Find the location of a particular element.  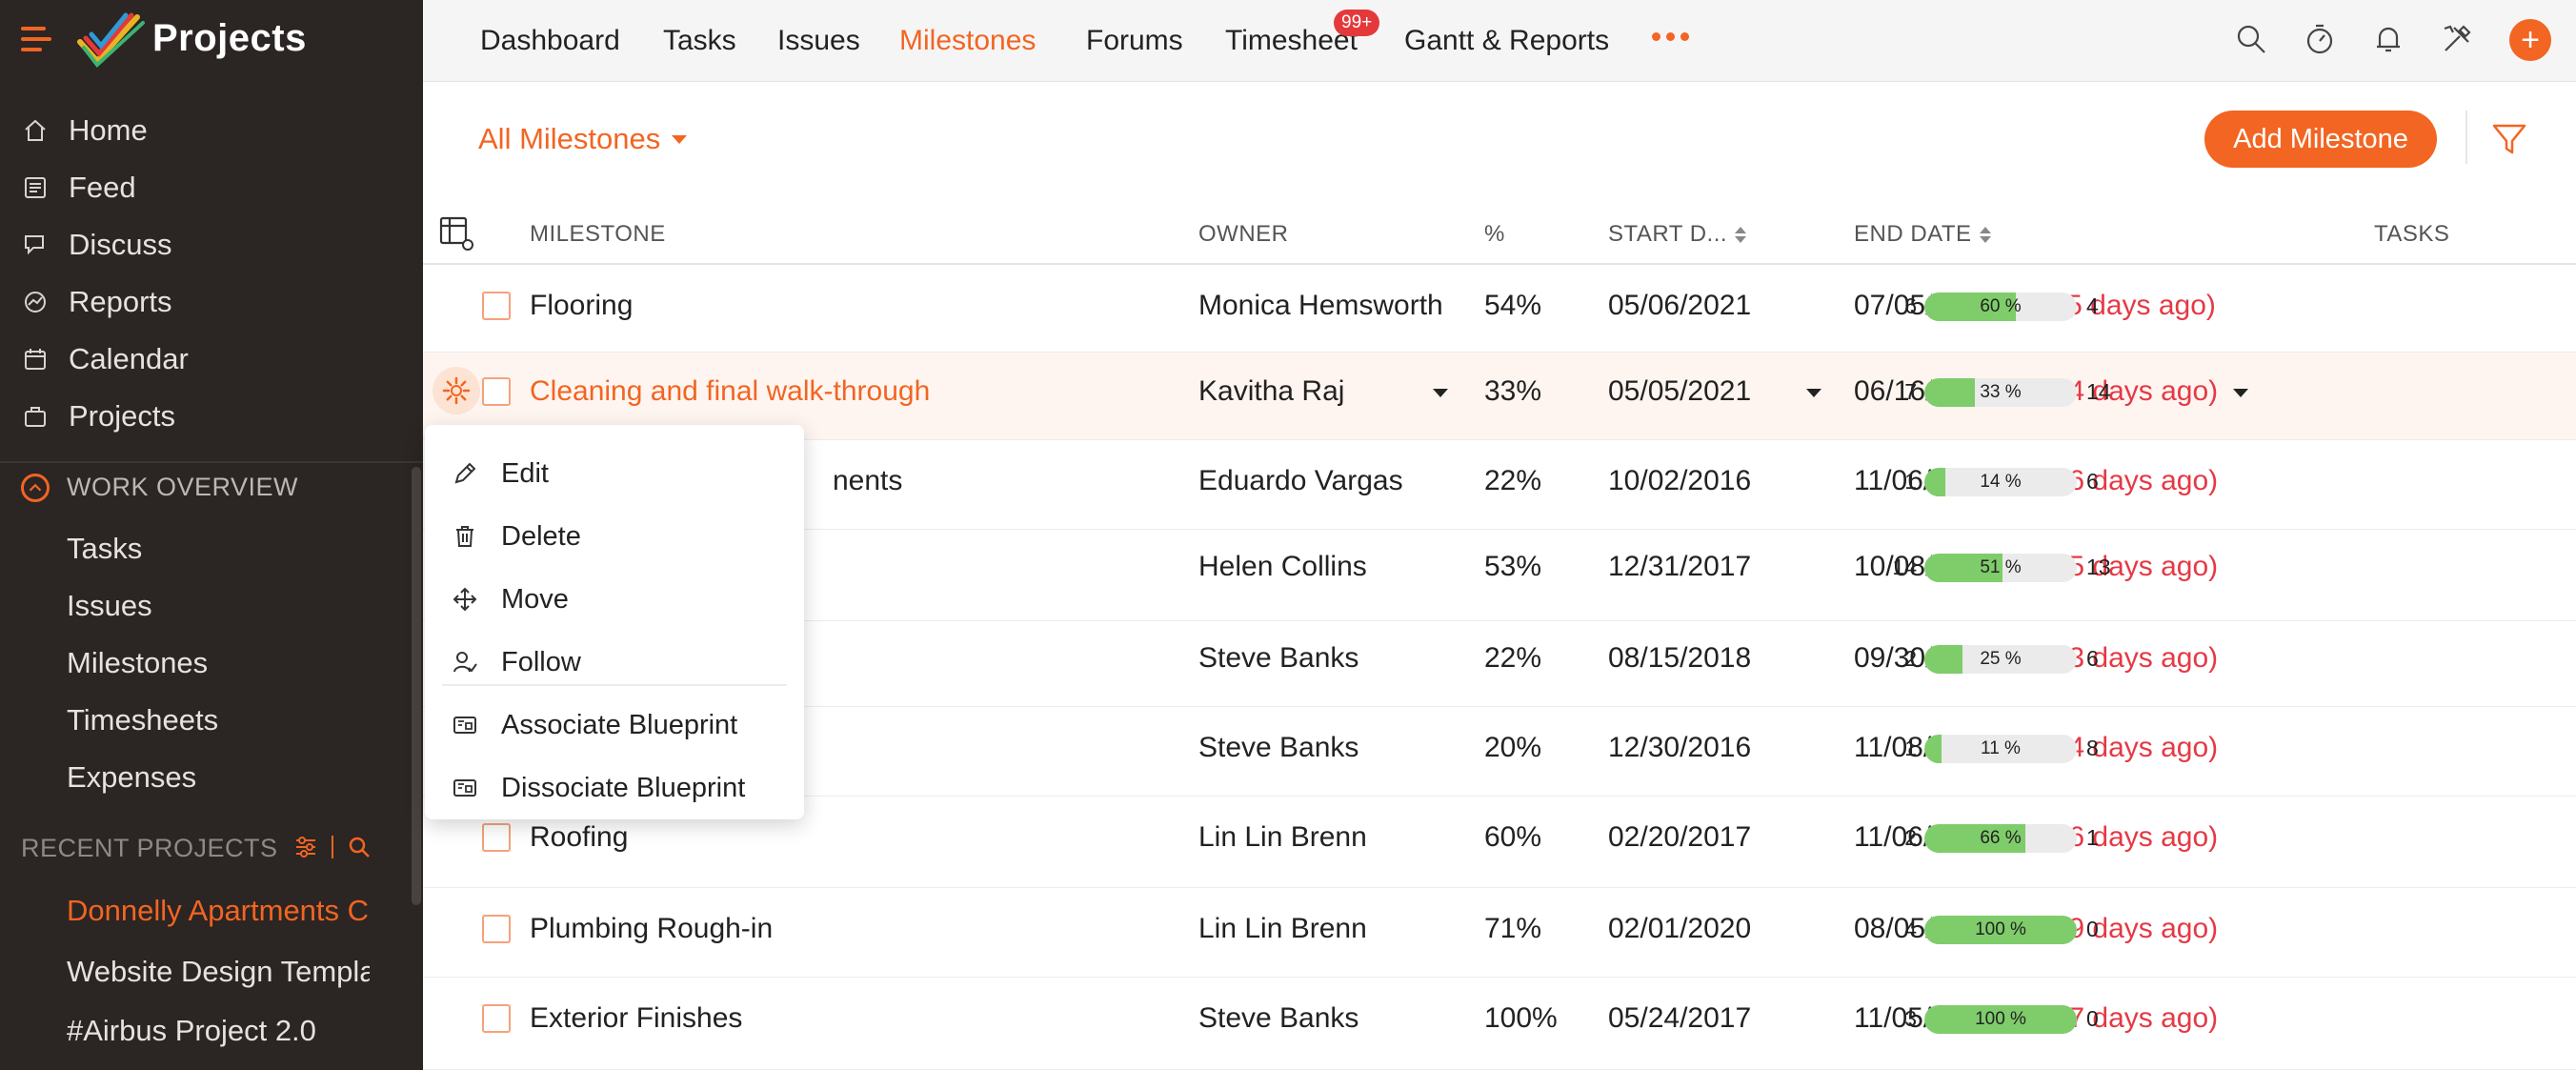

sidebar-scrollbar is located at coordinates (416, 686).